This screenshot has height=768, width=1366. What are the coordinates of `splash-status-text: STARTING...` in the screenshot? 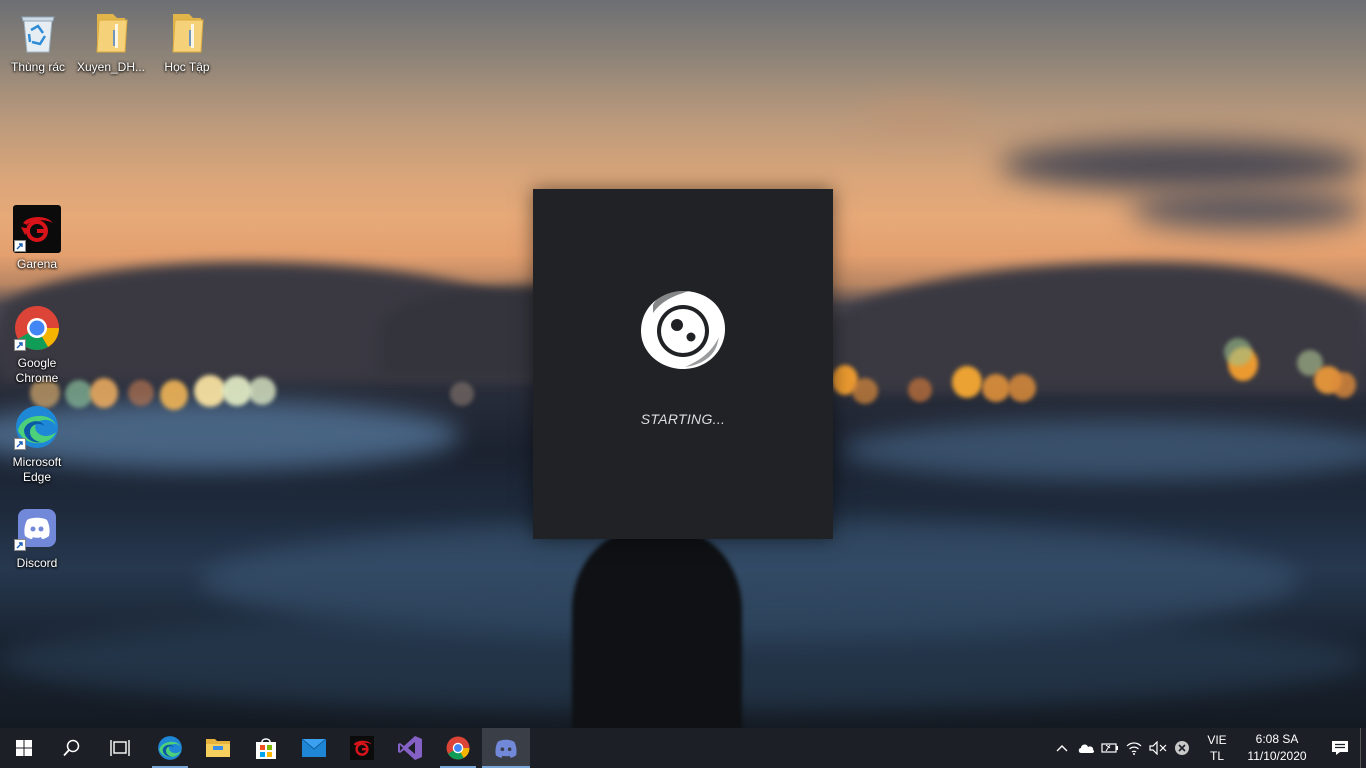 It's located at (683, 419).